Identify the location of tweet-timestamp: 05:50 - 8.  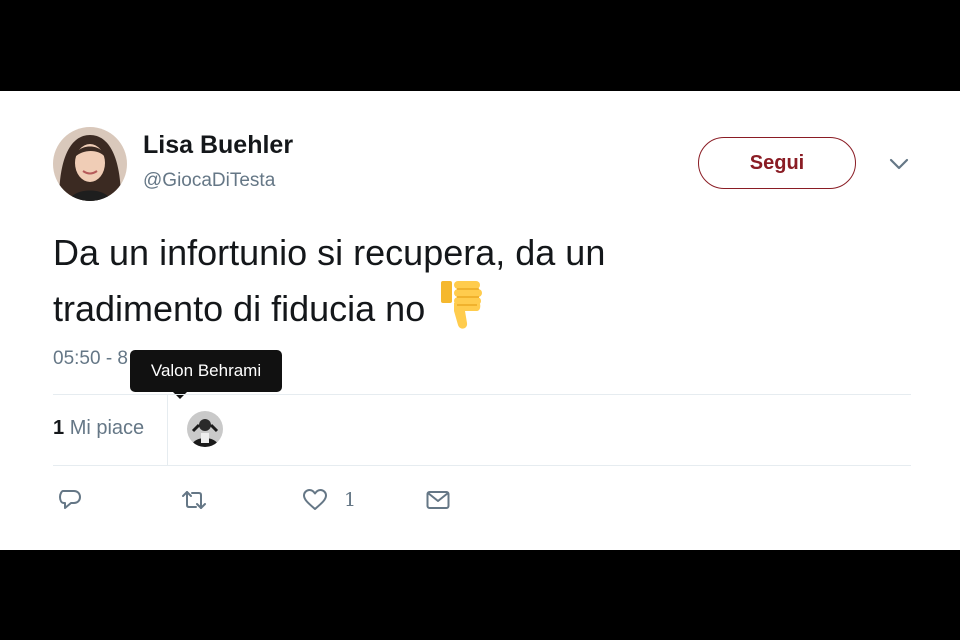
(90, 359).